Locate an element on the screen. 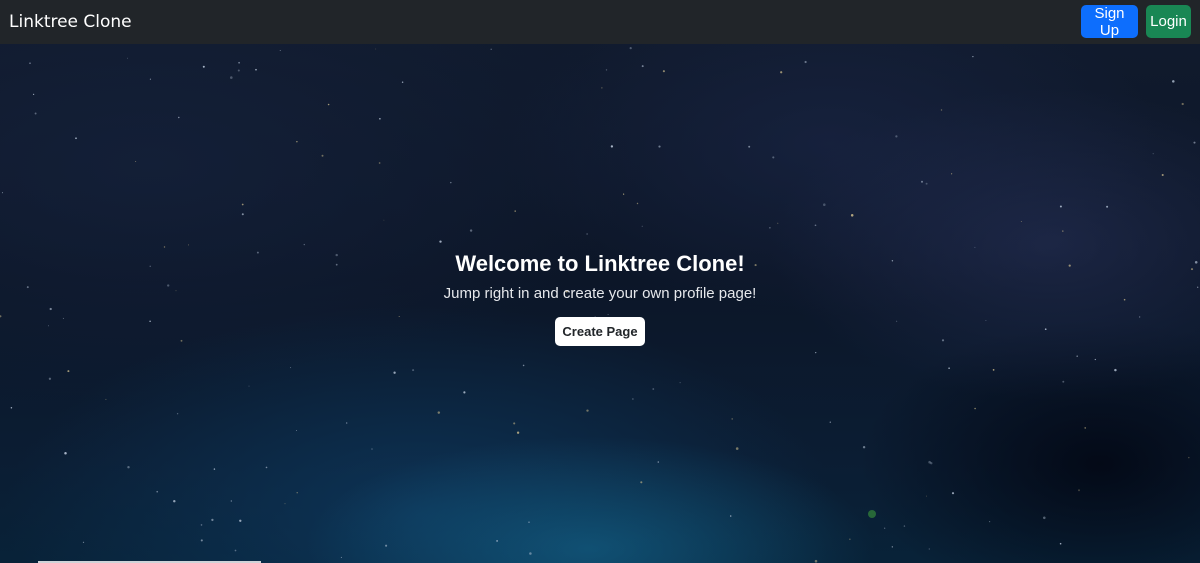 Image resolution: width=1200 pixels, height=563 pixels. nav-actions: Sign Up Login is located at coordinates (1136, 22).